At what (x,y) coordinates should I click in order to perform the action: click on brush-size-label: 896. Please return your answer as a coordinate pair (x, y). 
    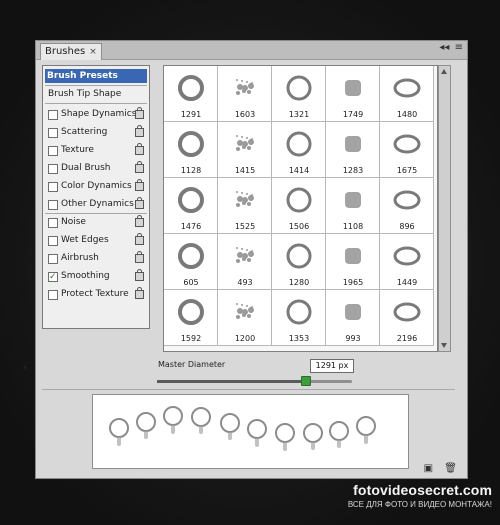
    Looking at the image, I should click on (407, 226).